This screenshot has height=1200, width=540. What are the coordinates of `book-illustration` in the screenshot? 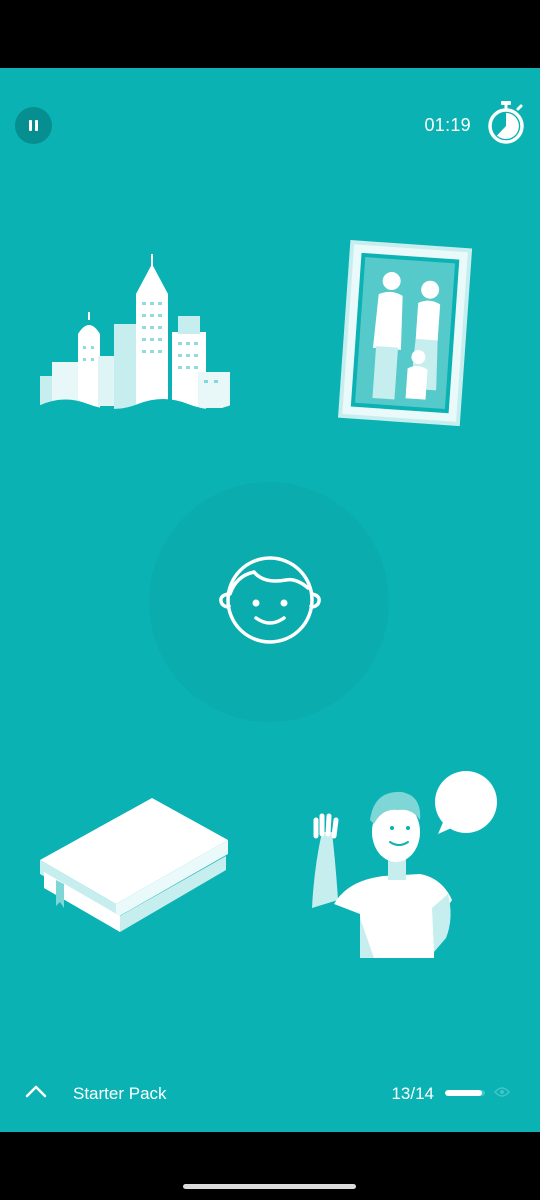 It's located at (134, 866).